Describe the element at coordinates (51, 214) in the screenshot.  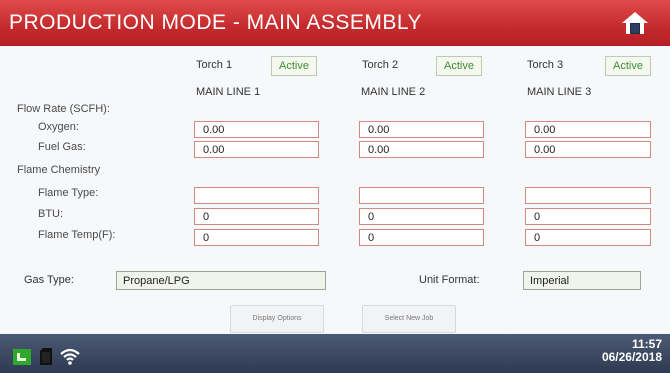
I see `btu-label: BTU:` at that location.